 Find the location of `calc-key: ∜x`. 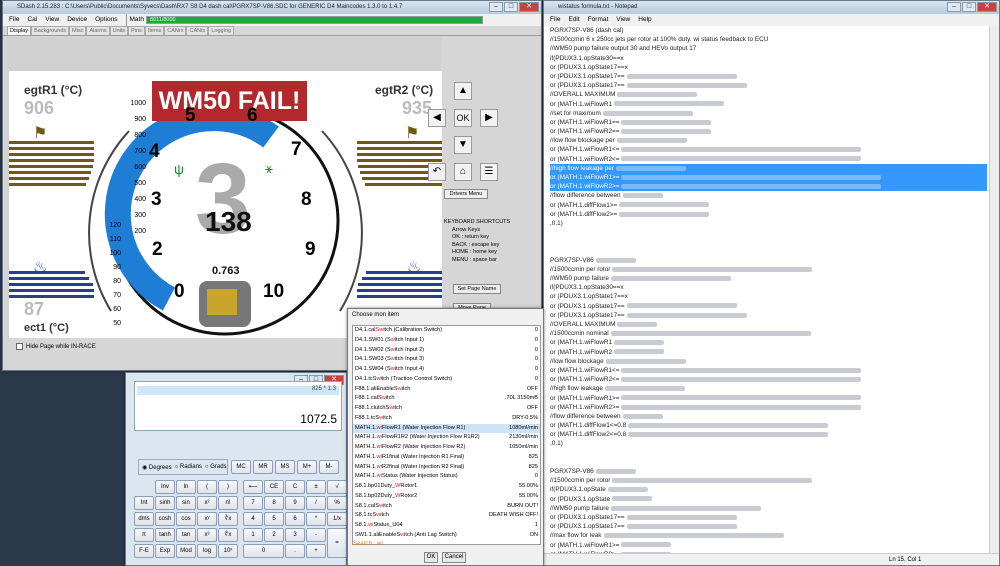

calc-key: ∜x is located at coordinates (228, 535).